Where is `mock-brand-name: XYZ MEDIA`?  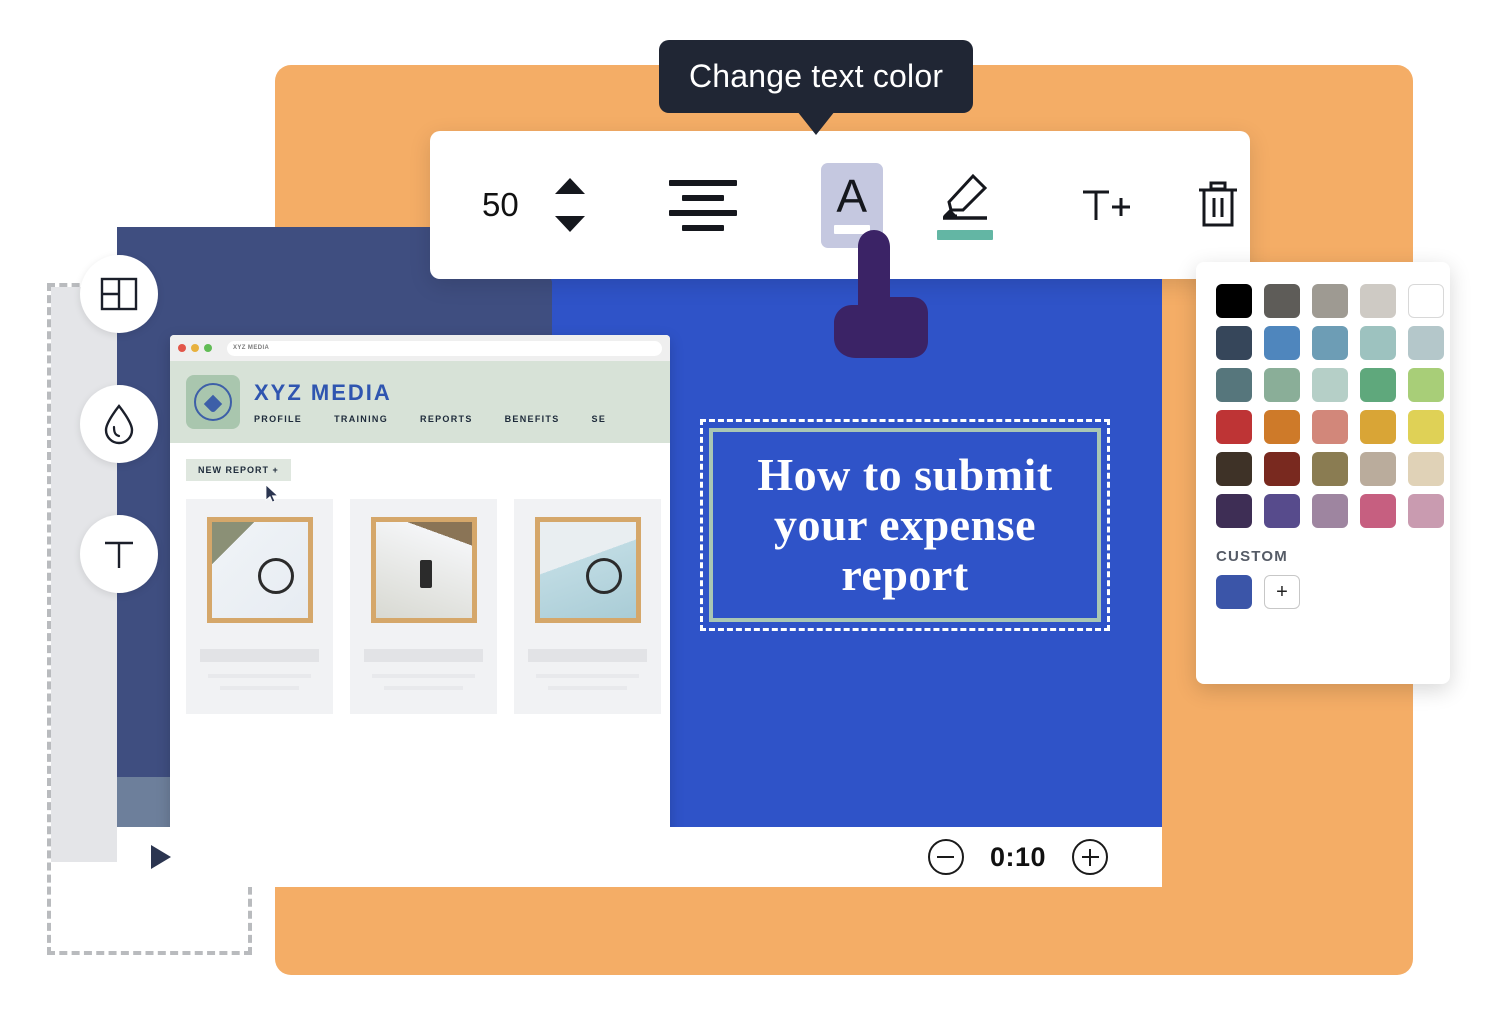 mock-brand-name: XYZ MEDIA is located at coordinates (323, 392).